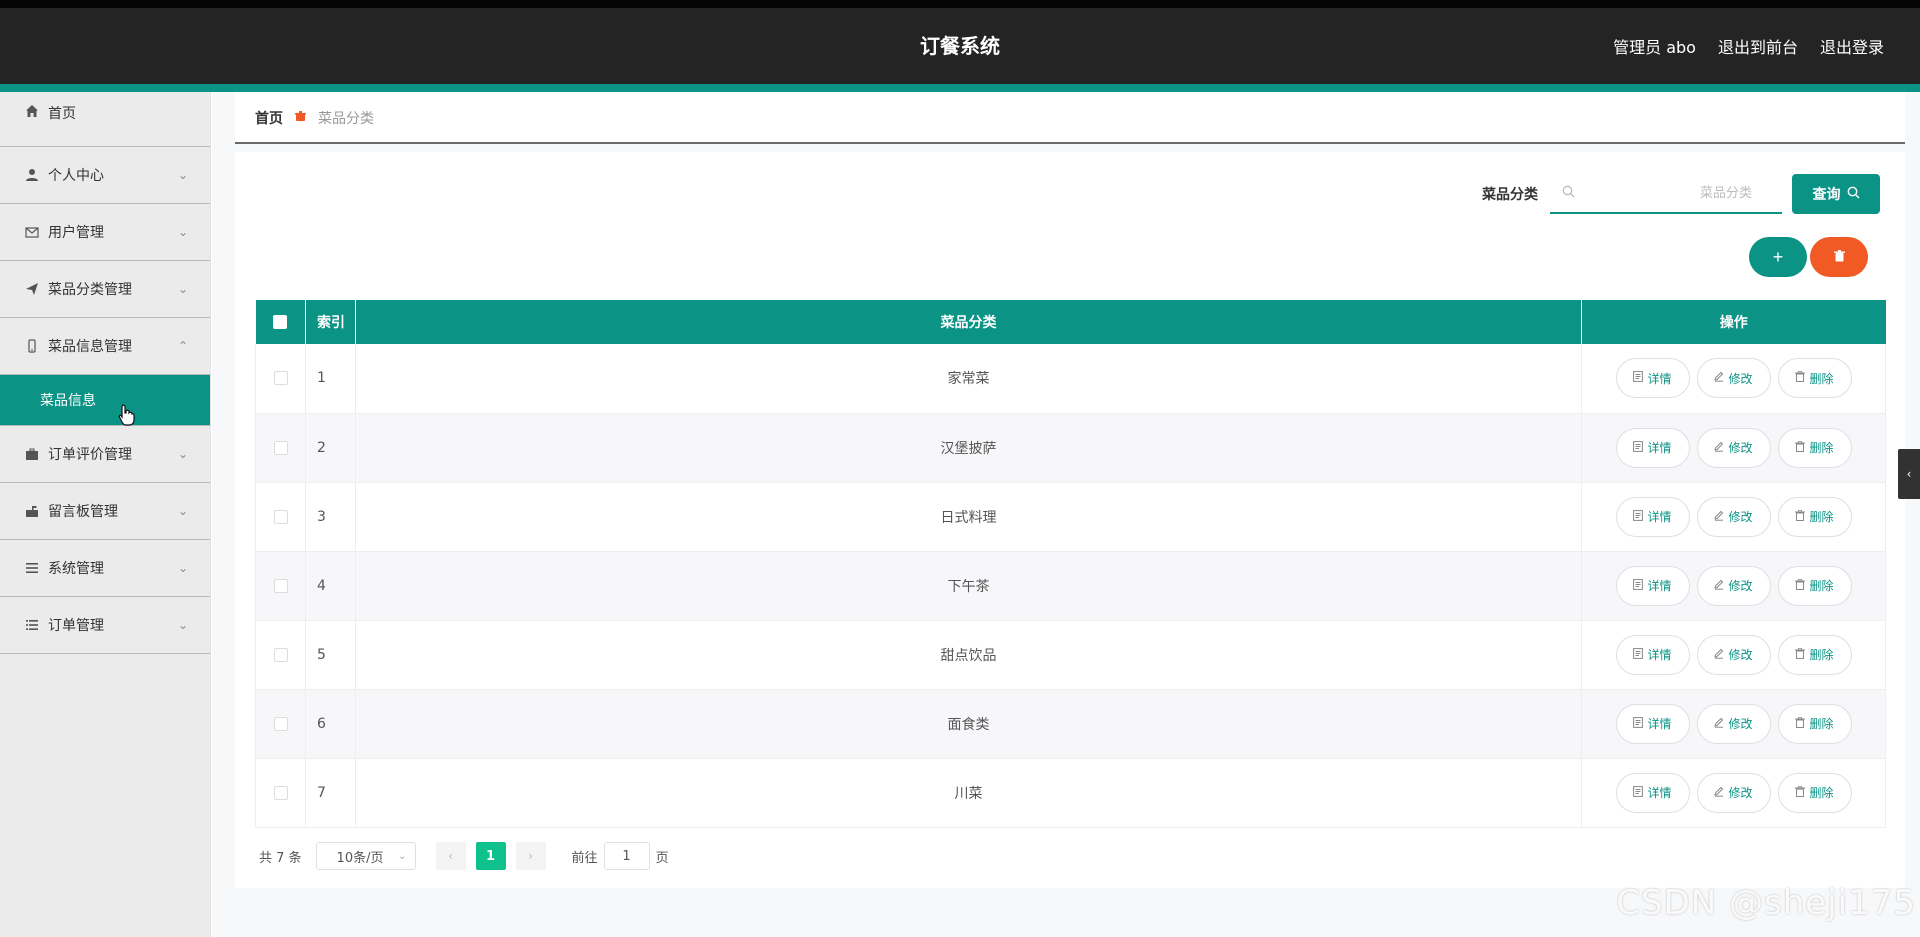 This screenshot has width=1920, height=937. I want to click on goto-label: 前往, so click(584, 858).